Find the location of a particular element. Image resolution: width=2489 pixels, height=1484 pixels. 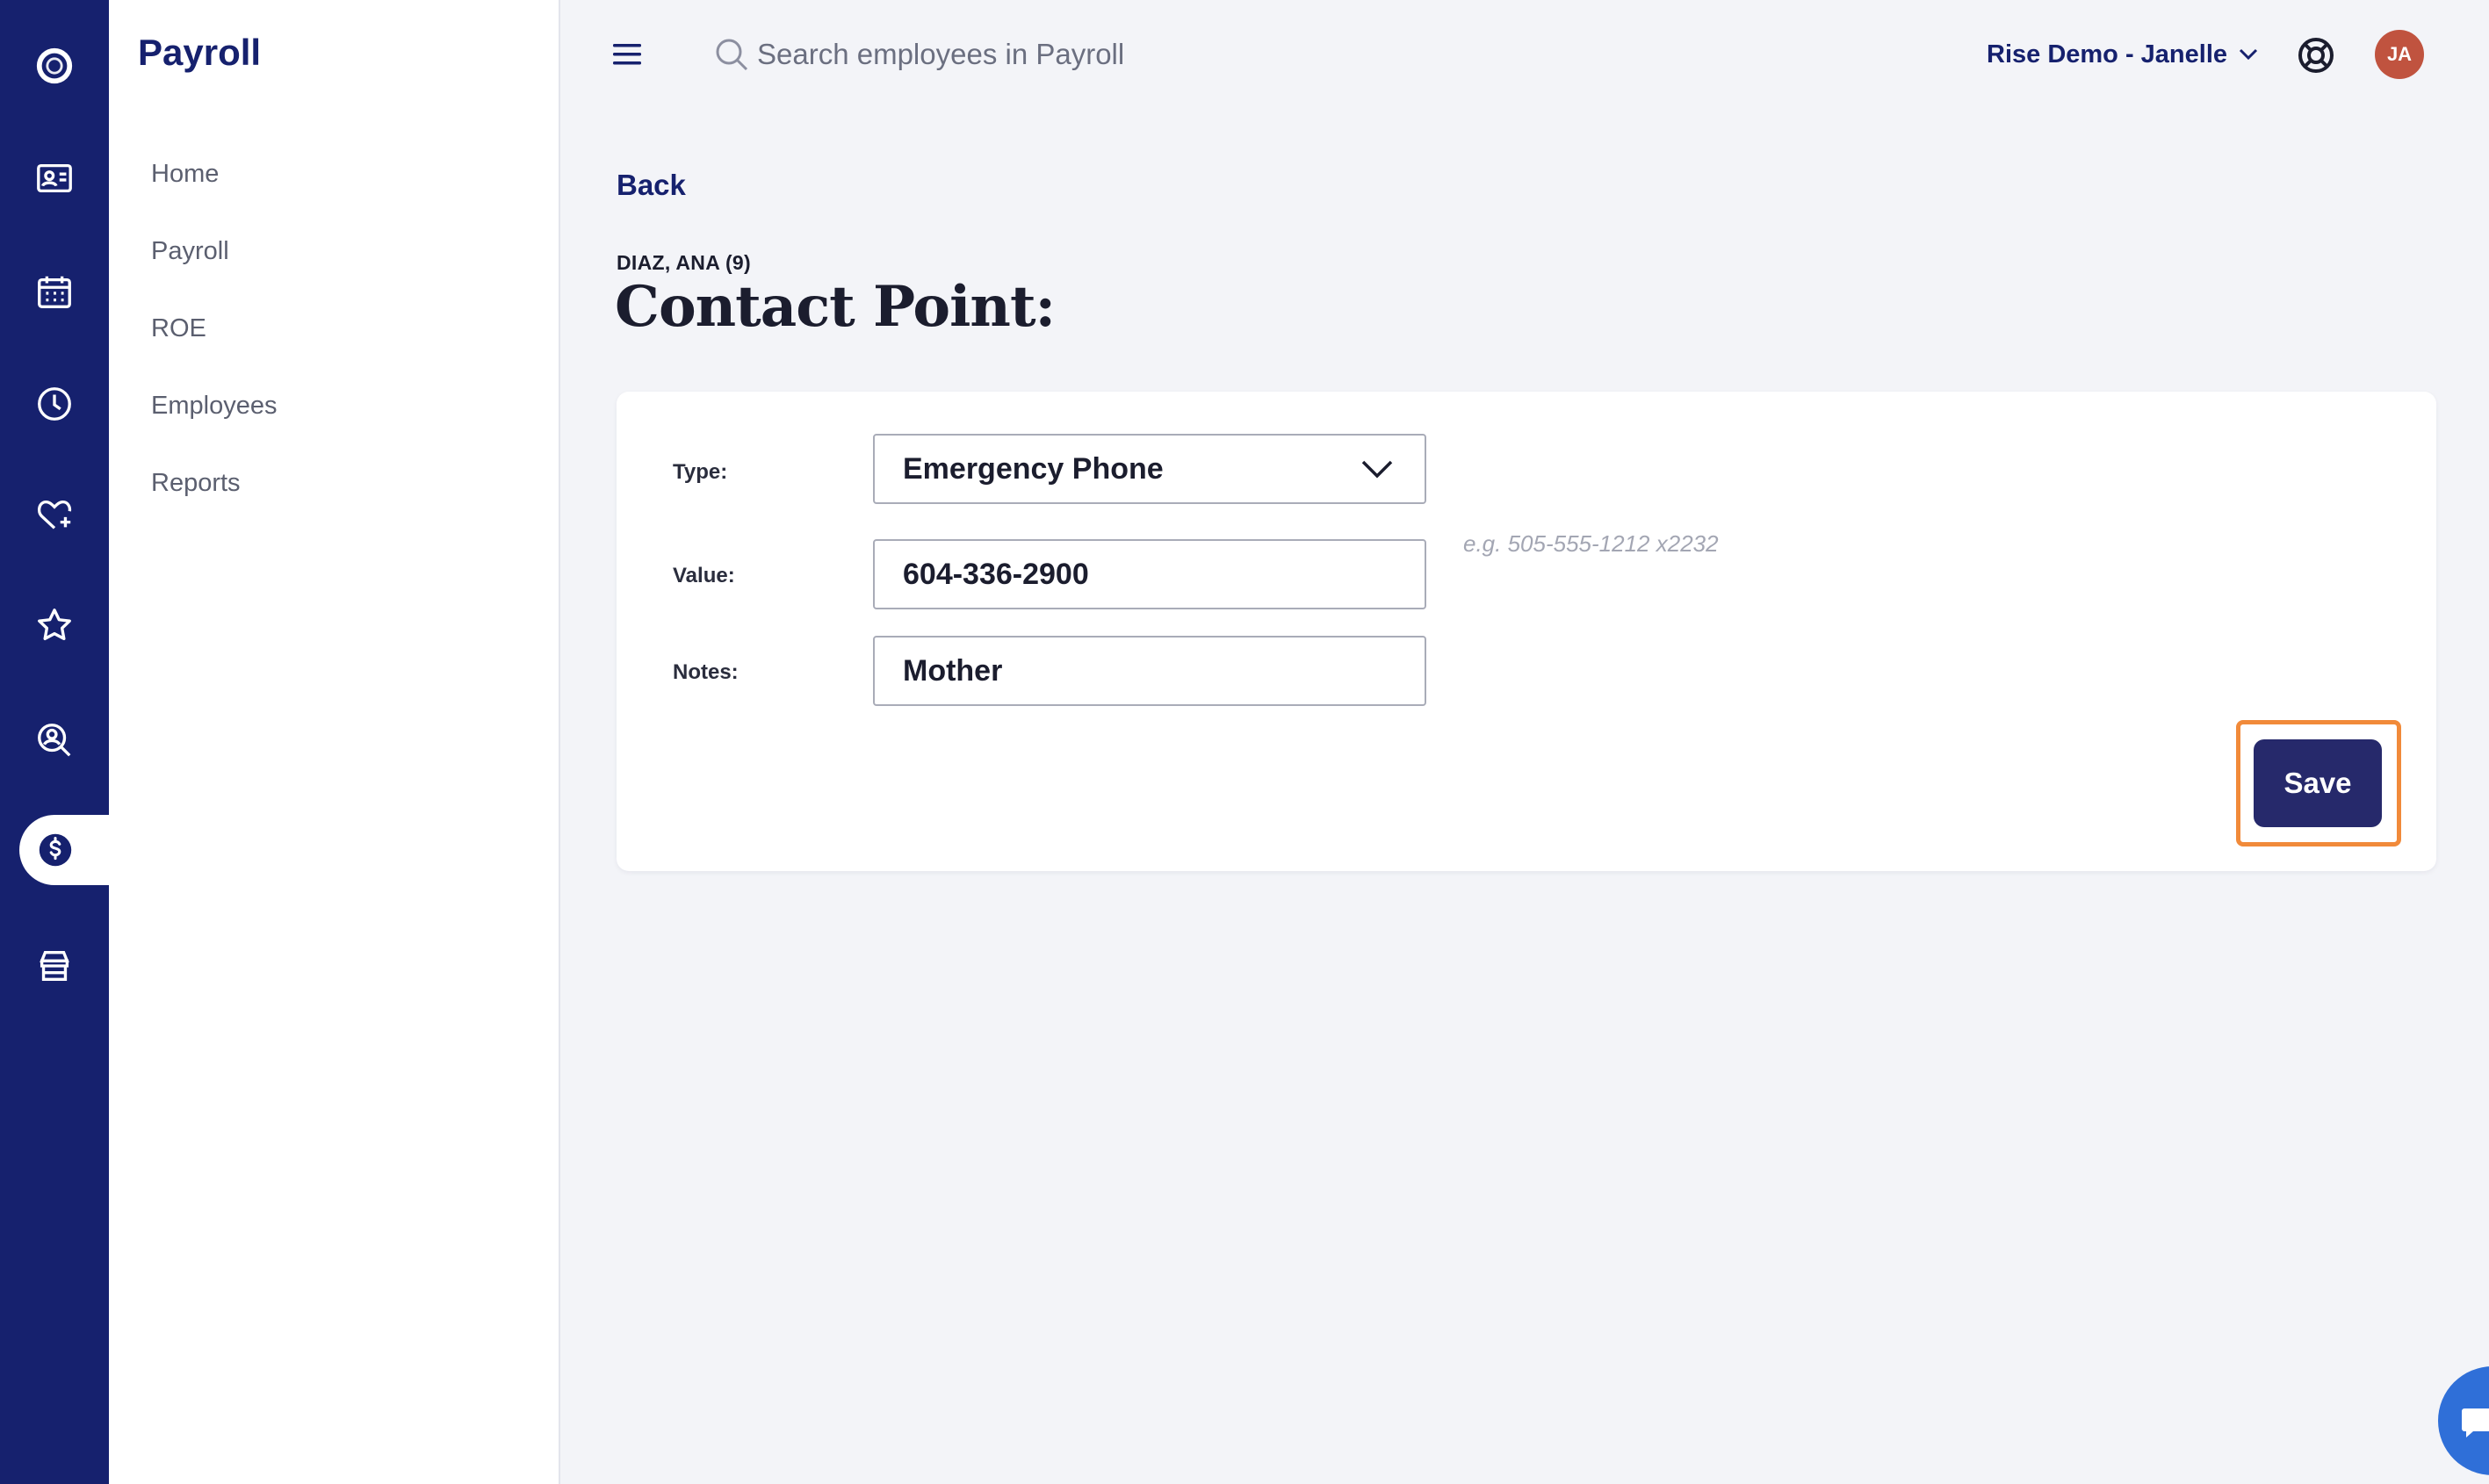

clock-icon is located at coordinates (55, 404).